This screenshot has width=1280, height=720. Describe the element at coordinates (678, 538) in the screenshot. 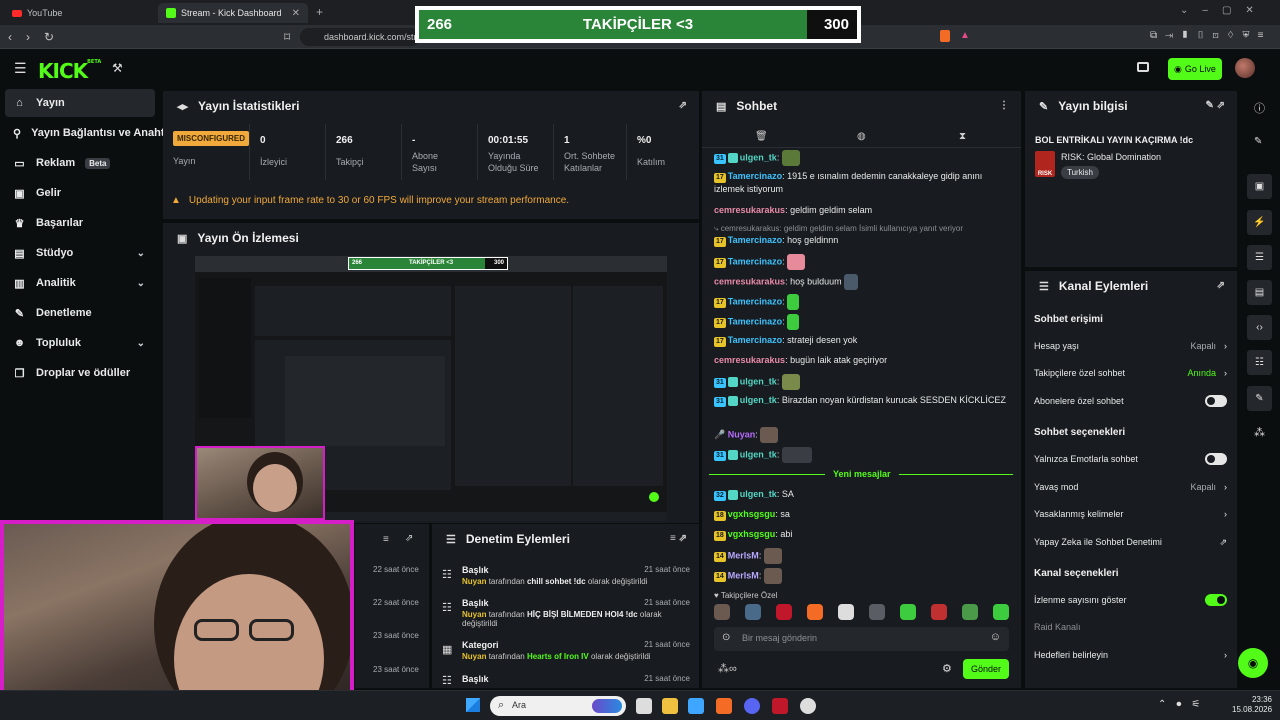

I see `panel-actions: ≡ ⇗` at that location.